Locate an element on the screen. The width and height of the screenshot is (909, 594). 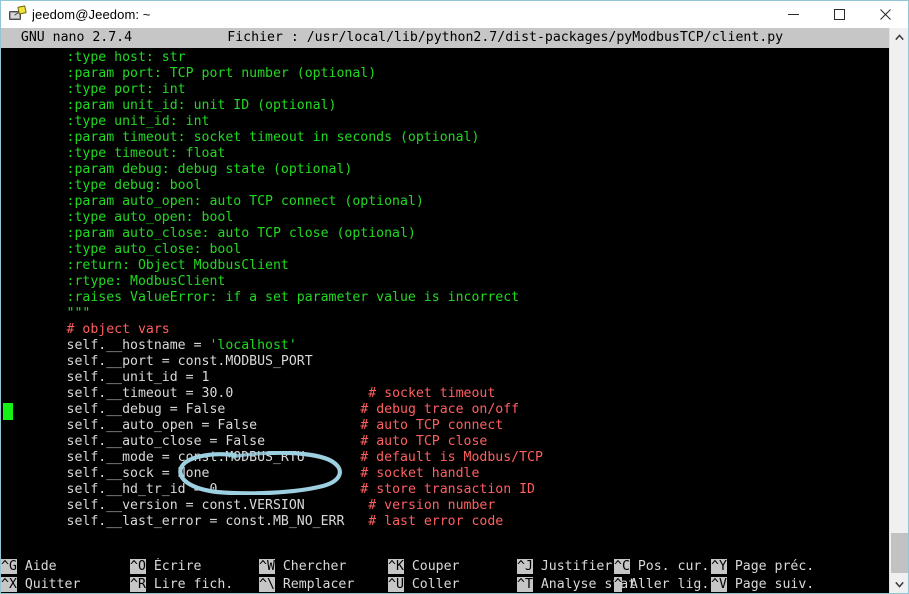
code-token: self.__port = const.MODBUS_PORT is located at coordinates (189, 361).